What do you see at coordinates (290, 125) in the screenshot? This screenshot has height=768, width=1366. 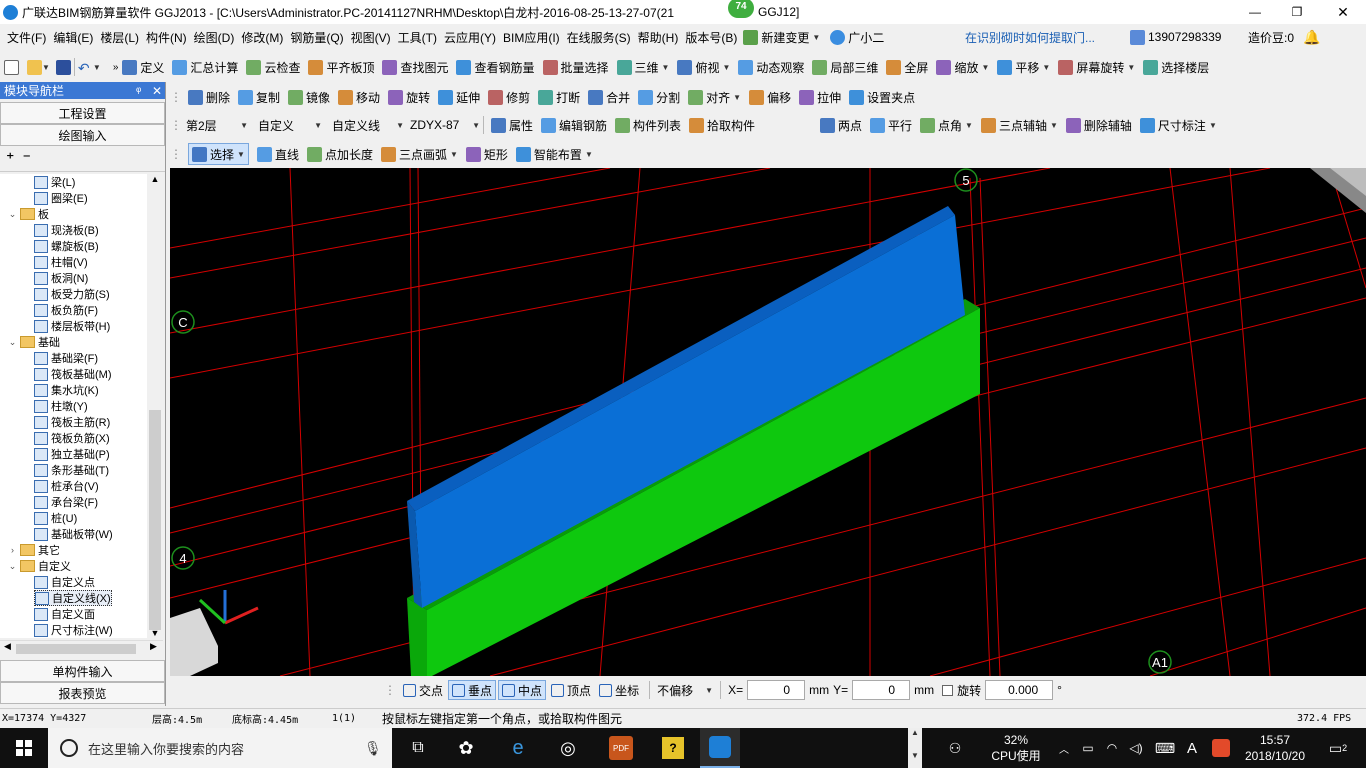 I see `type-select: 自定义 ▼` at bounding box center [290, 125].